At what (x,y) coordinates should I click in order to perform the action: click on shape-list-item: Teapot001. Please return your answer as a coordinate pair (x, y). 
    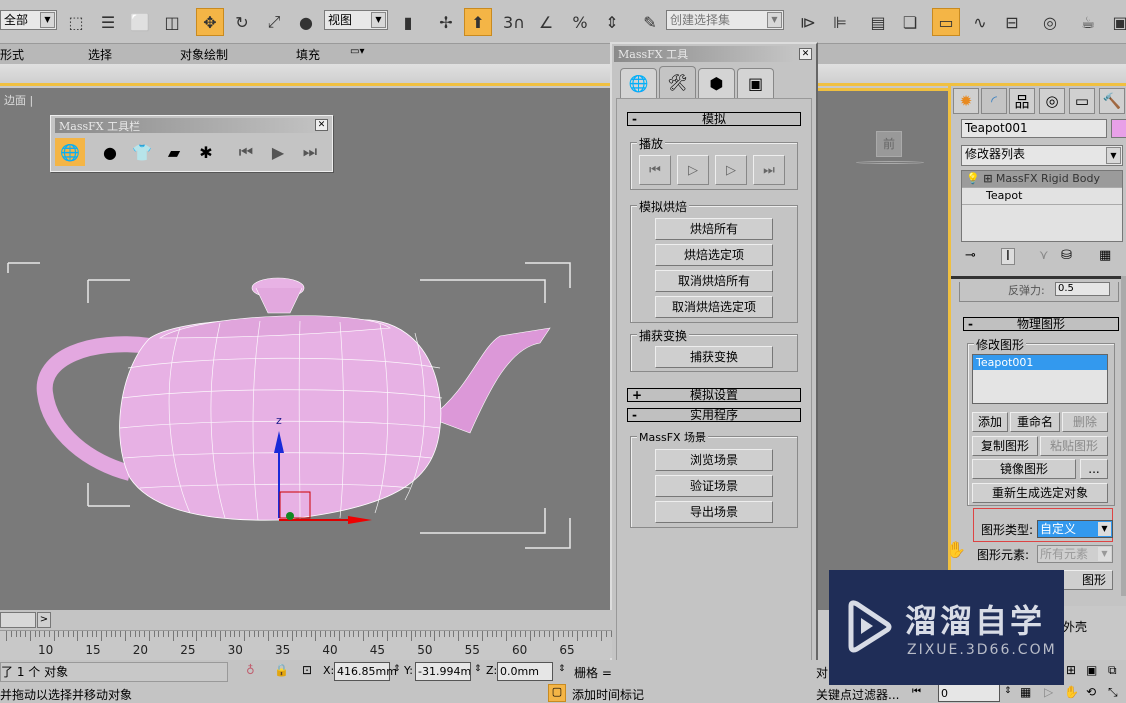
    Looking at the image, I should click on (1040, 362).